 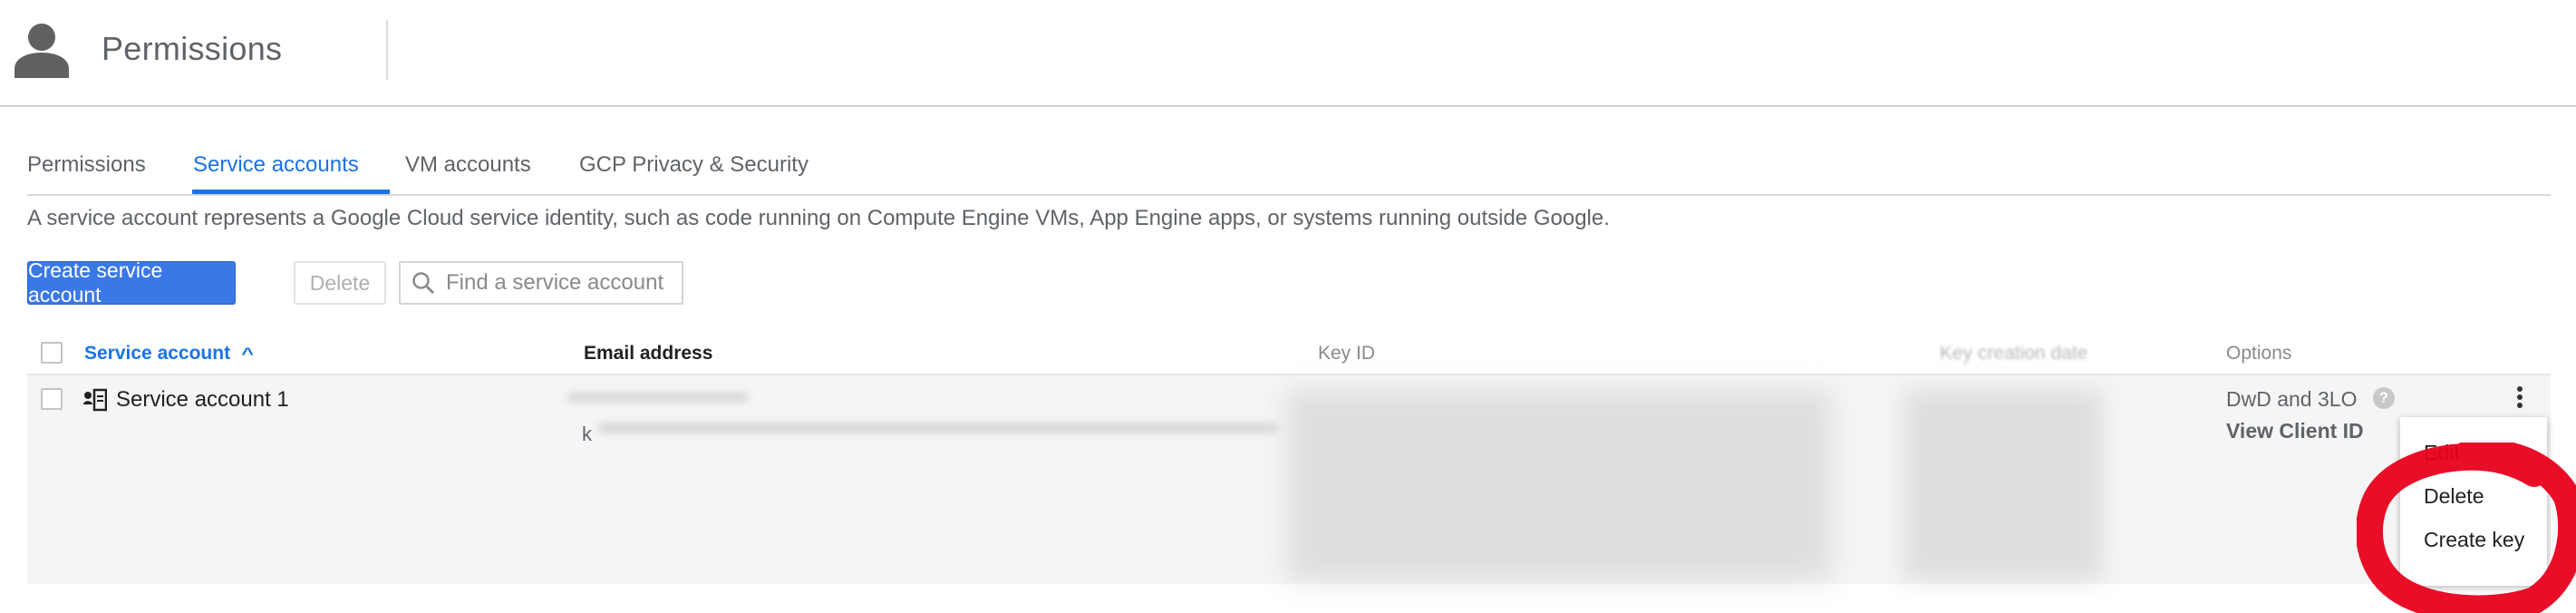 What do you see at coordinates (938, 428) in the screenshot?
I see `redacted-email-address` at bounding box center [938, 428].